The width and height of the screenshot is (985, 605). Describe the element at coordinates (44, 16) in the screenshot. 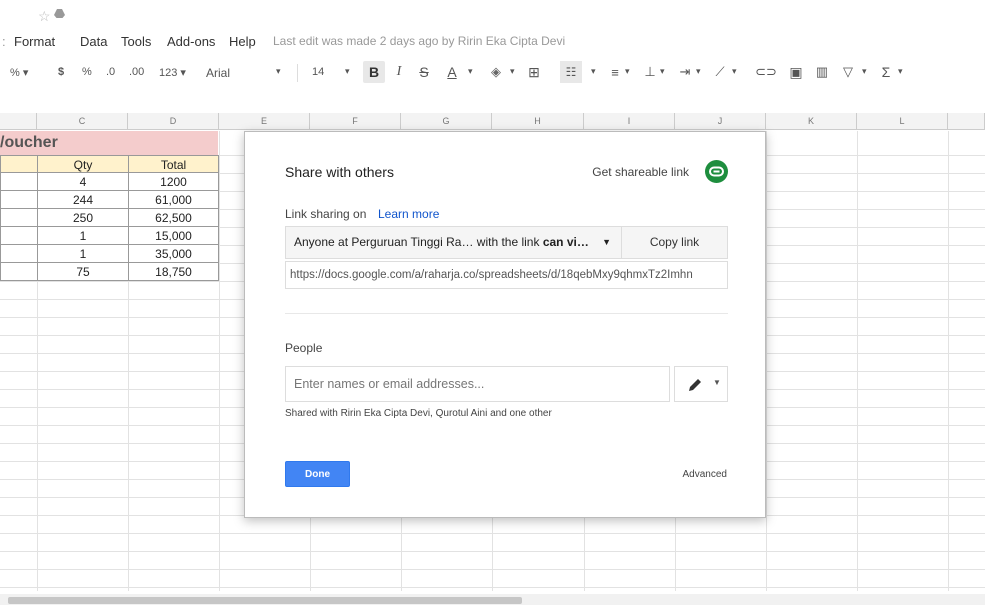

I see `star-icon: ☆` at that location.